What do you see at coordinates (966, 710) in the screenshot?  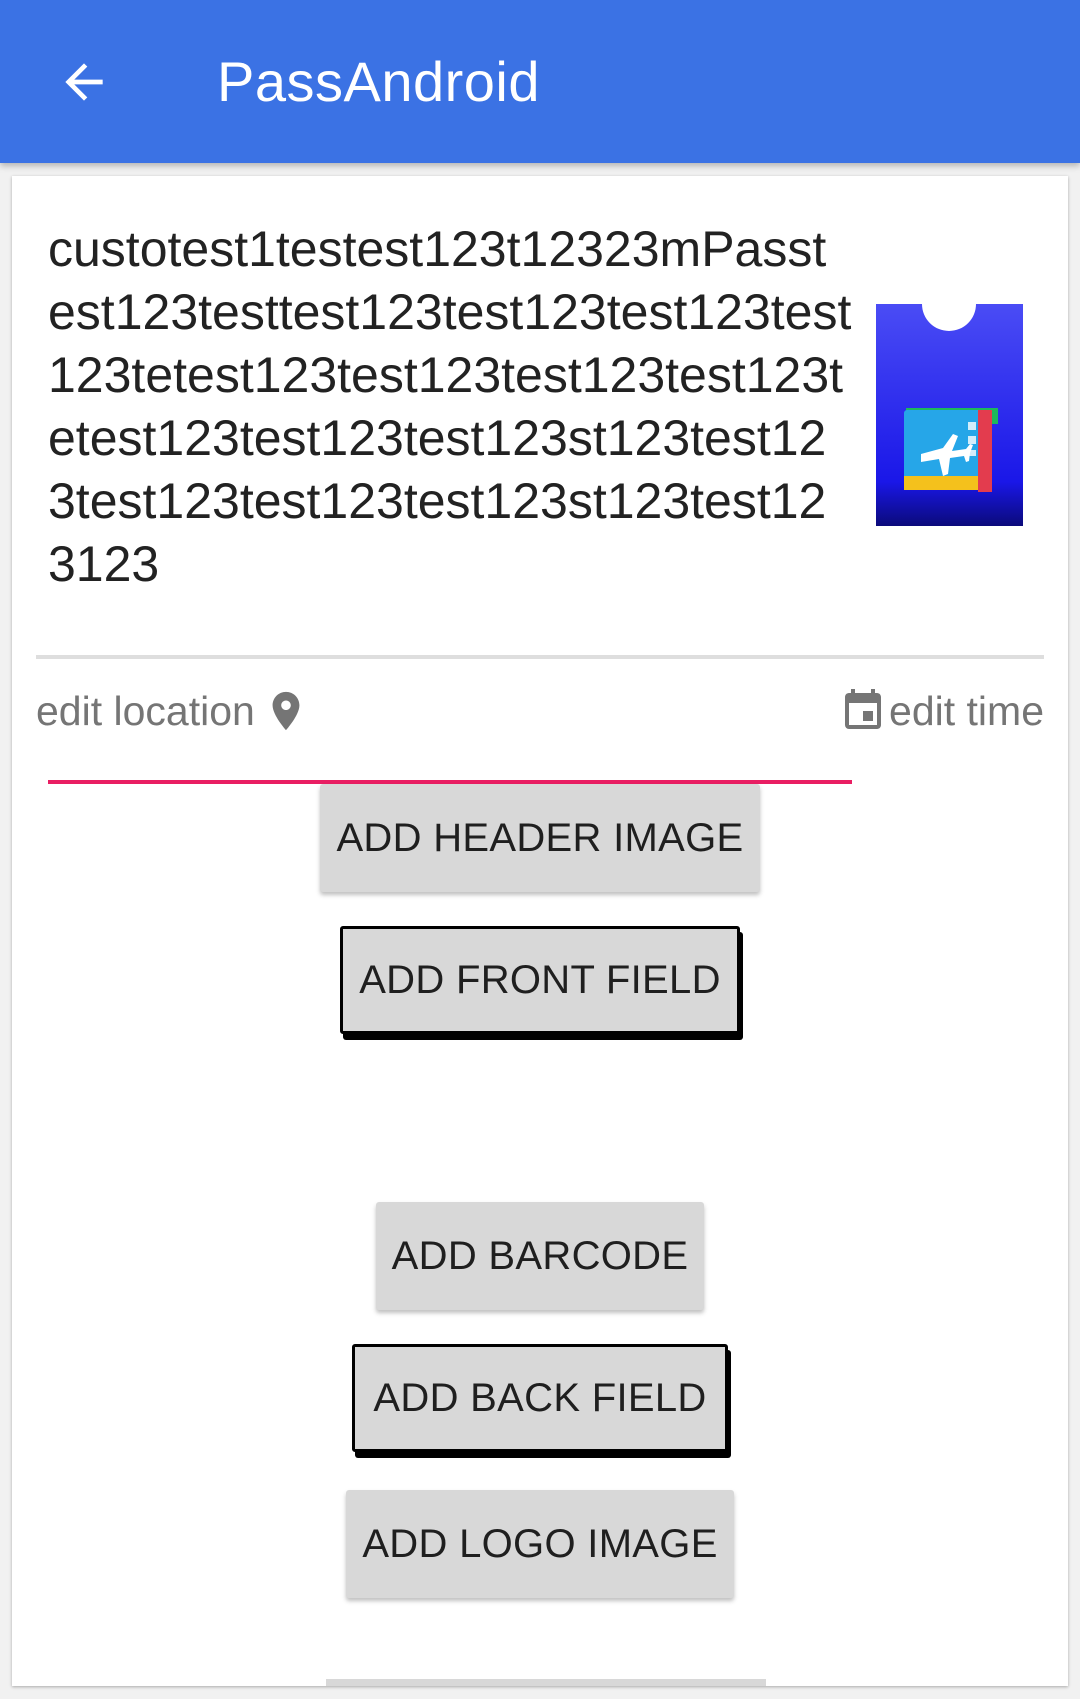 I see `edit-time-label: edit time` at bounding box center [966, 710].